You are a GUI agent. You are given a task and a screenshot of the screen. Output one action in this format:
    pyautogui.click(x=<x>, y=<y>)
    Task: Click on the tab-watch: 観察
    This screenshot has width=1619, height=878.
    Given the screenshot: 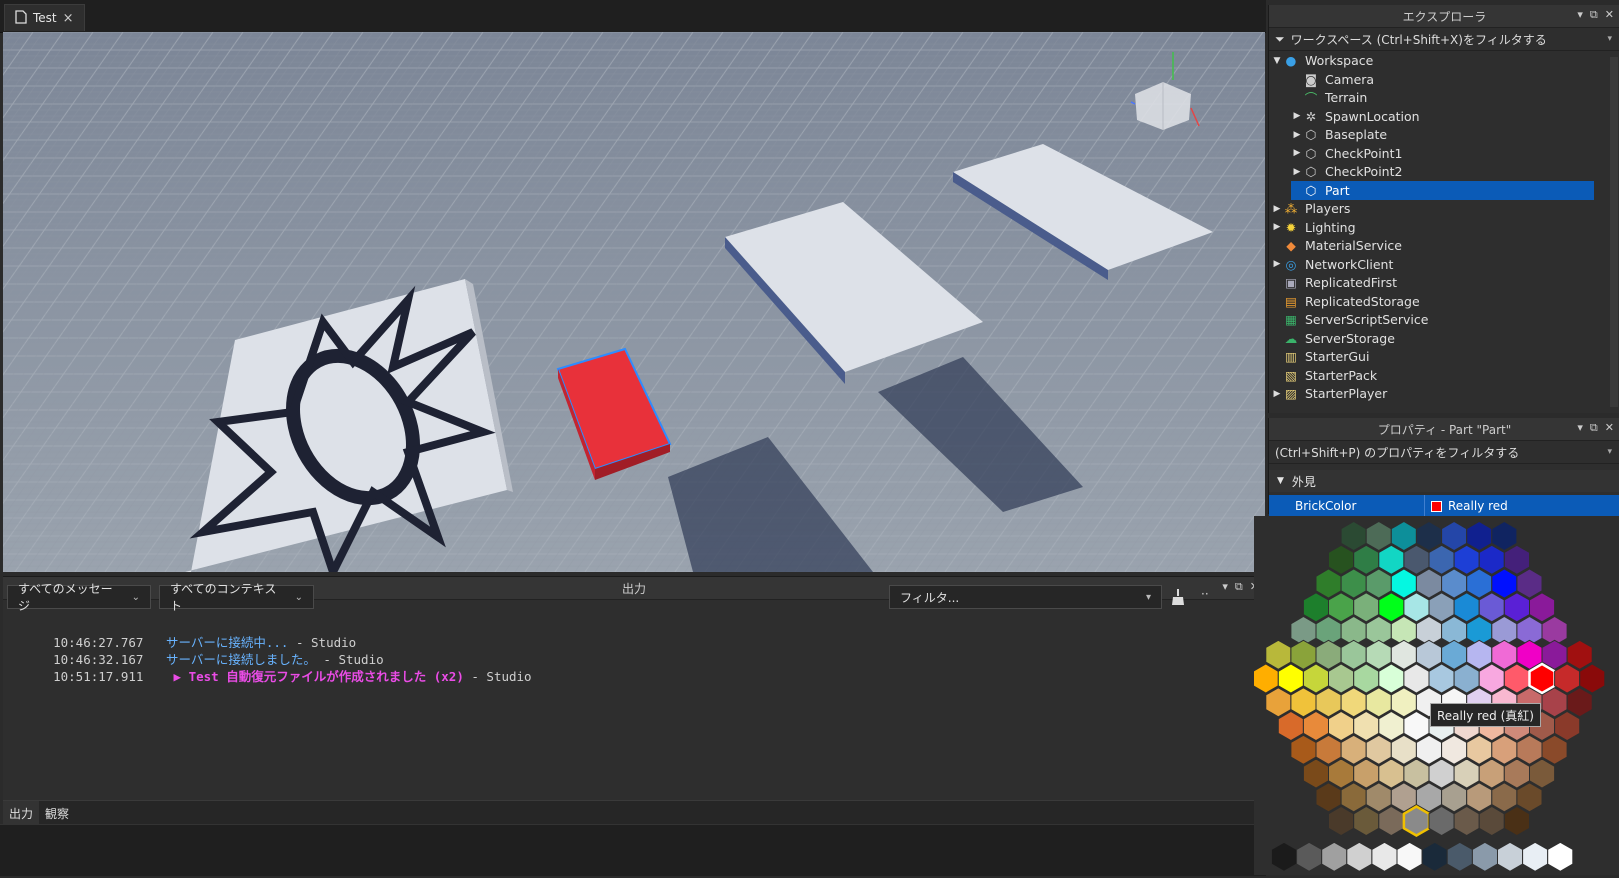 What is the action you would take?
    pyautogui.click(x=57, y=813)
    